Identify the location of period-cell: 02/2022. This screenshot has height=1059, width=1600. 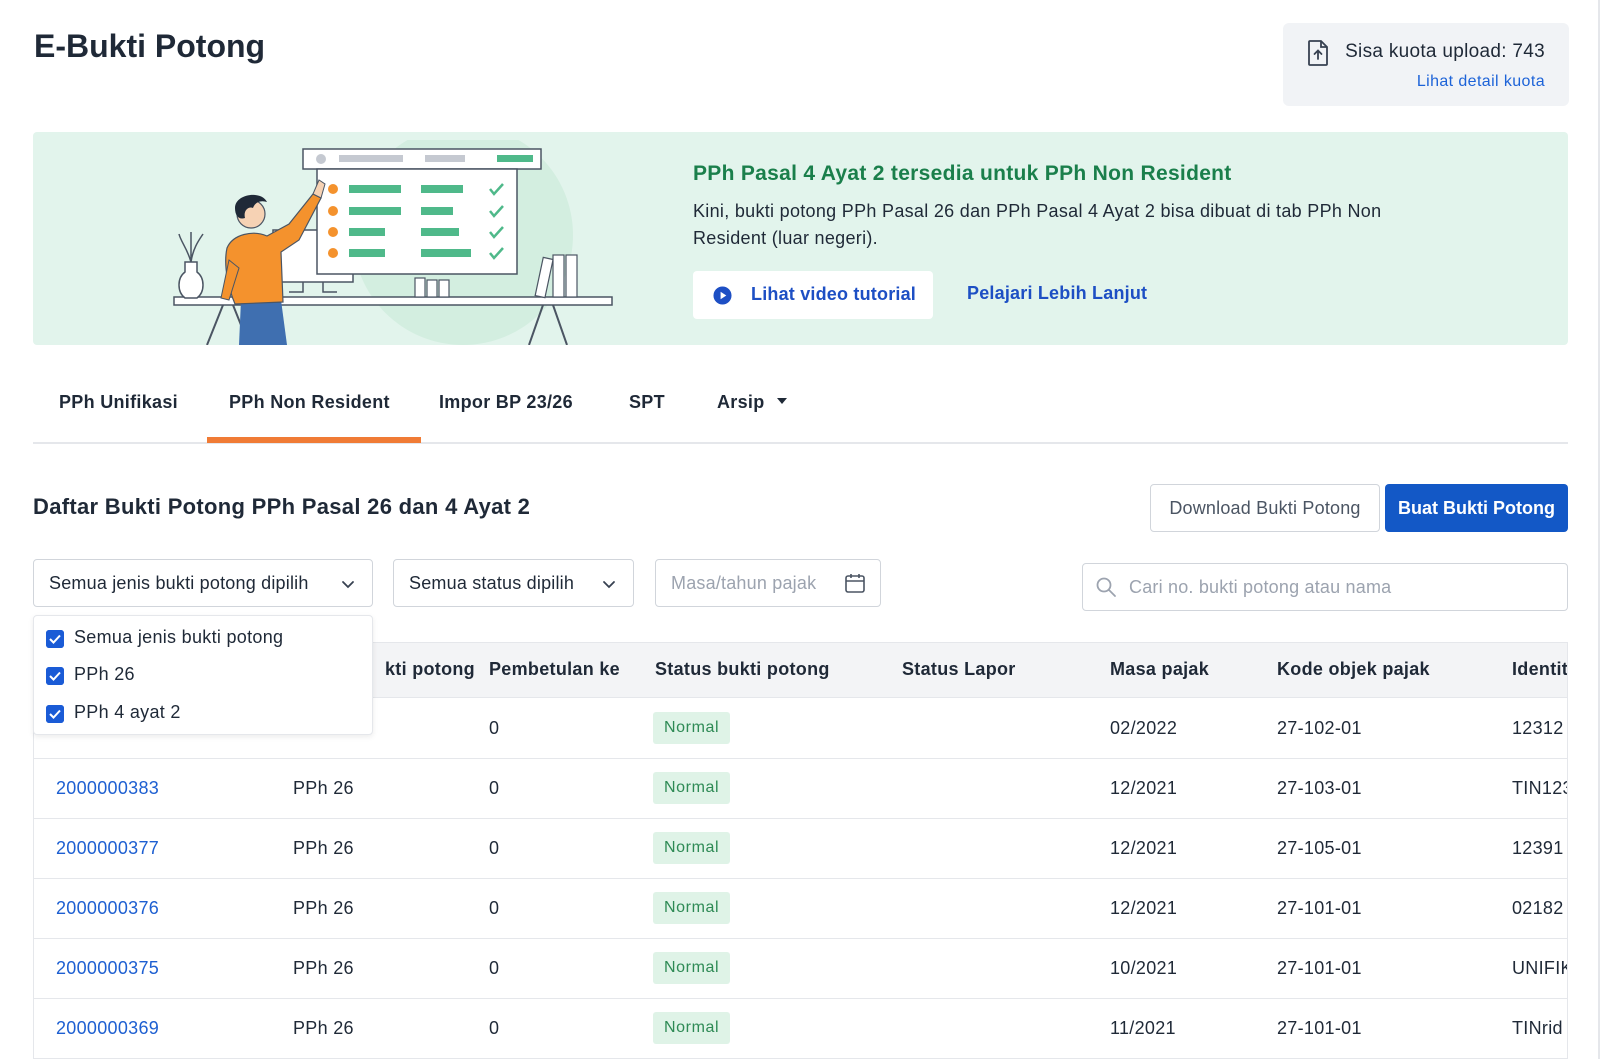
(1144, 728).